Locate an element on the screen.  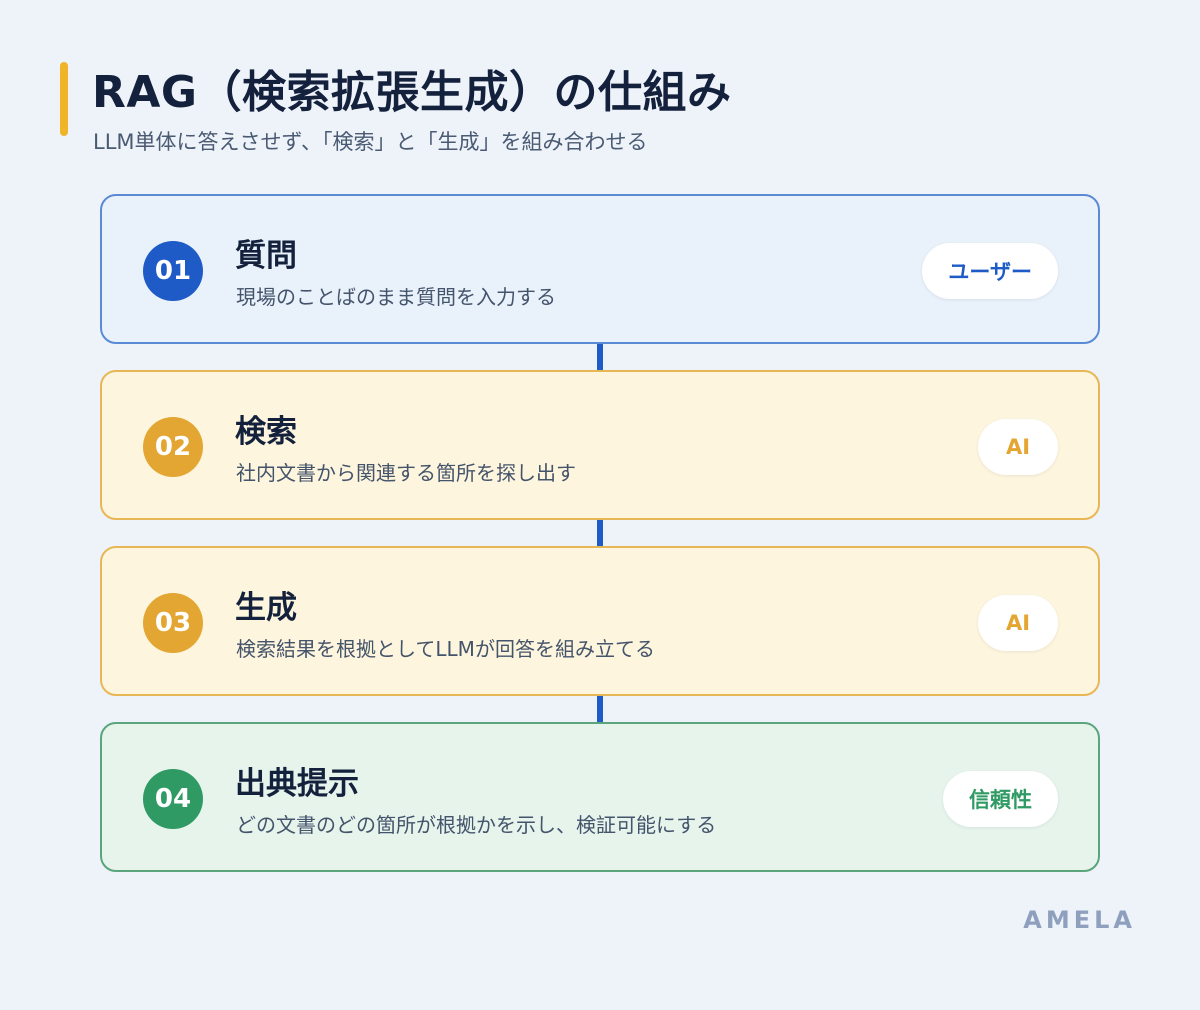
step-card-citation: 04 出典提示 どの文書のどの箇所が根拠かを示し、検証可能にする 信頼性 is located at coordinates (600, 797).